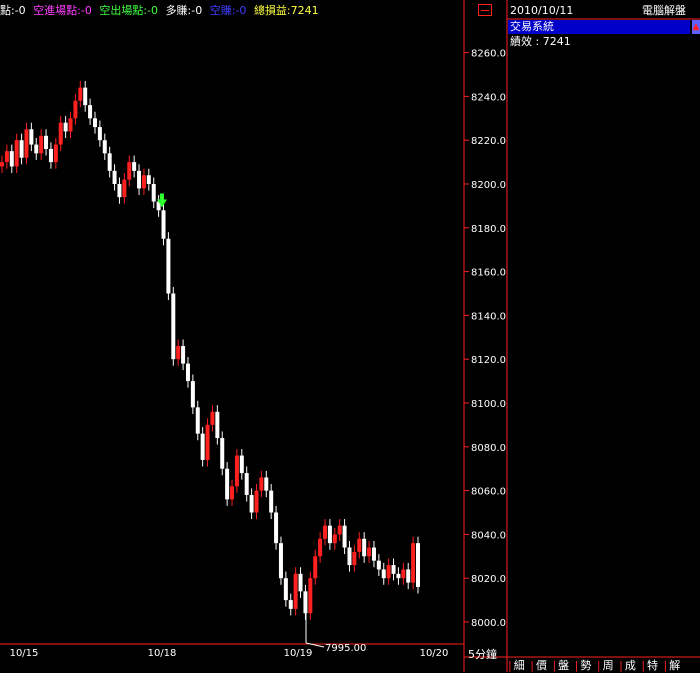 The height and width of the screenshot is (673, 700). I want to click on y-tick-label-10: 8200.0, so click(488, 185).